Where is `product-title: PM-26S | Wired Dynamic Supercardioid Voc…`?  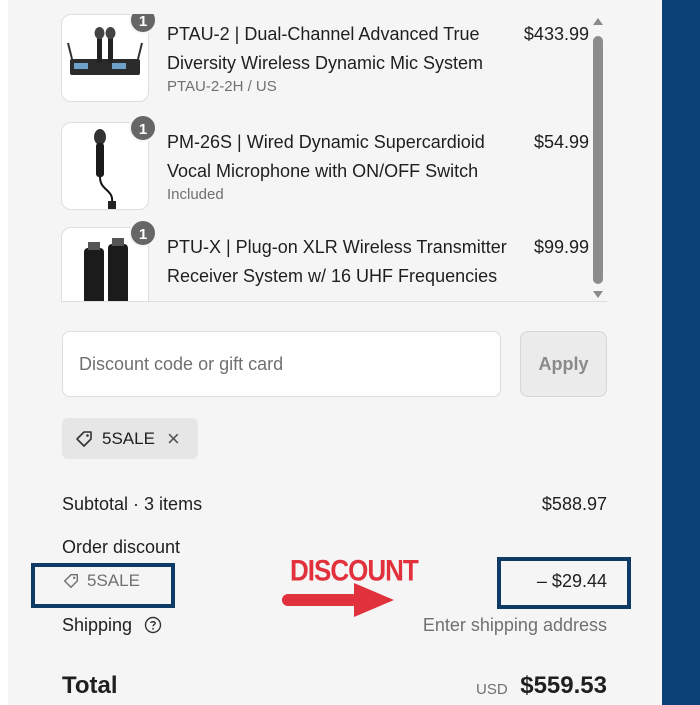 product-title: PM-26S | Wired Dynamic Supercardioid Voc… is located at coordinates (326, 156).